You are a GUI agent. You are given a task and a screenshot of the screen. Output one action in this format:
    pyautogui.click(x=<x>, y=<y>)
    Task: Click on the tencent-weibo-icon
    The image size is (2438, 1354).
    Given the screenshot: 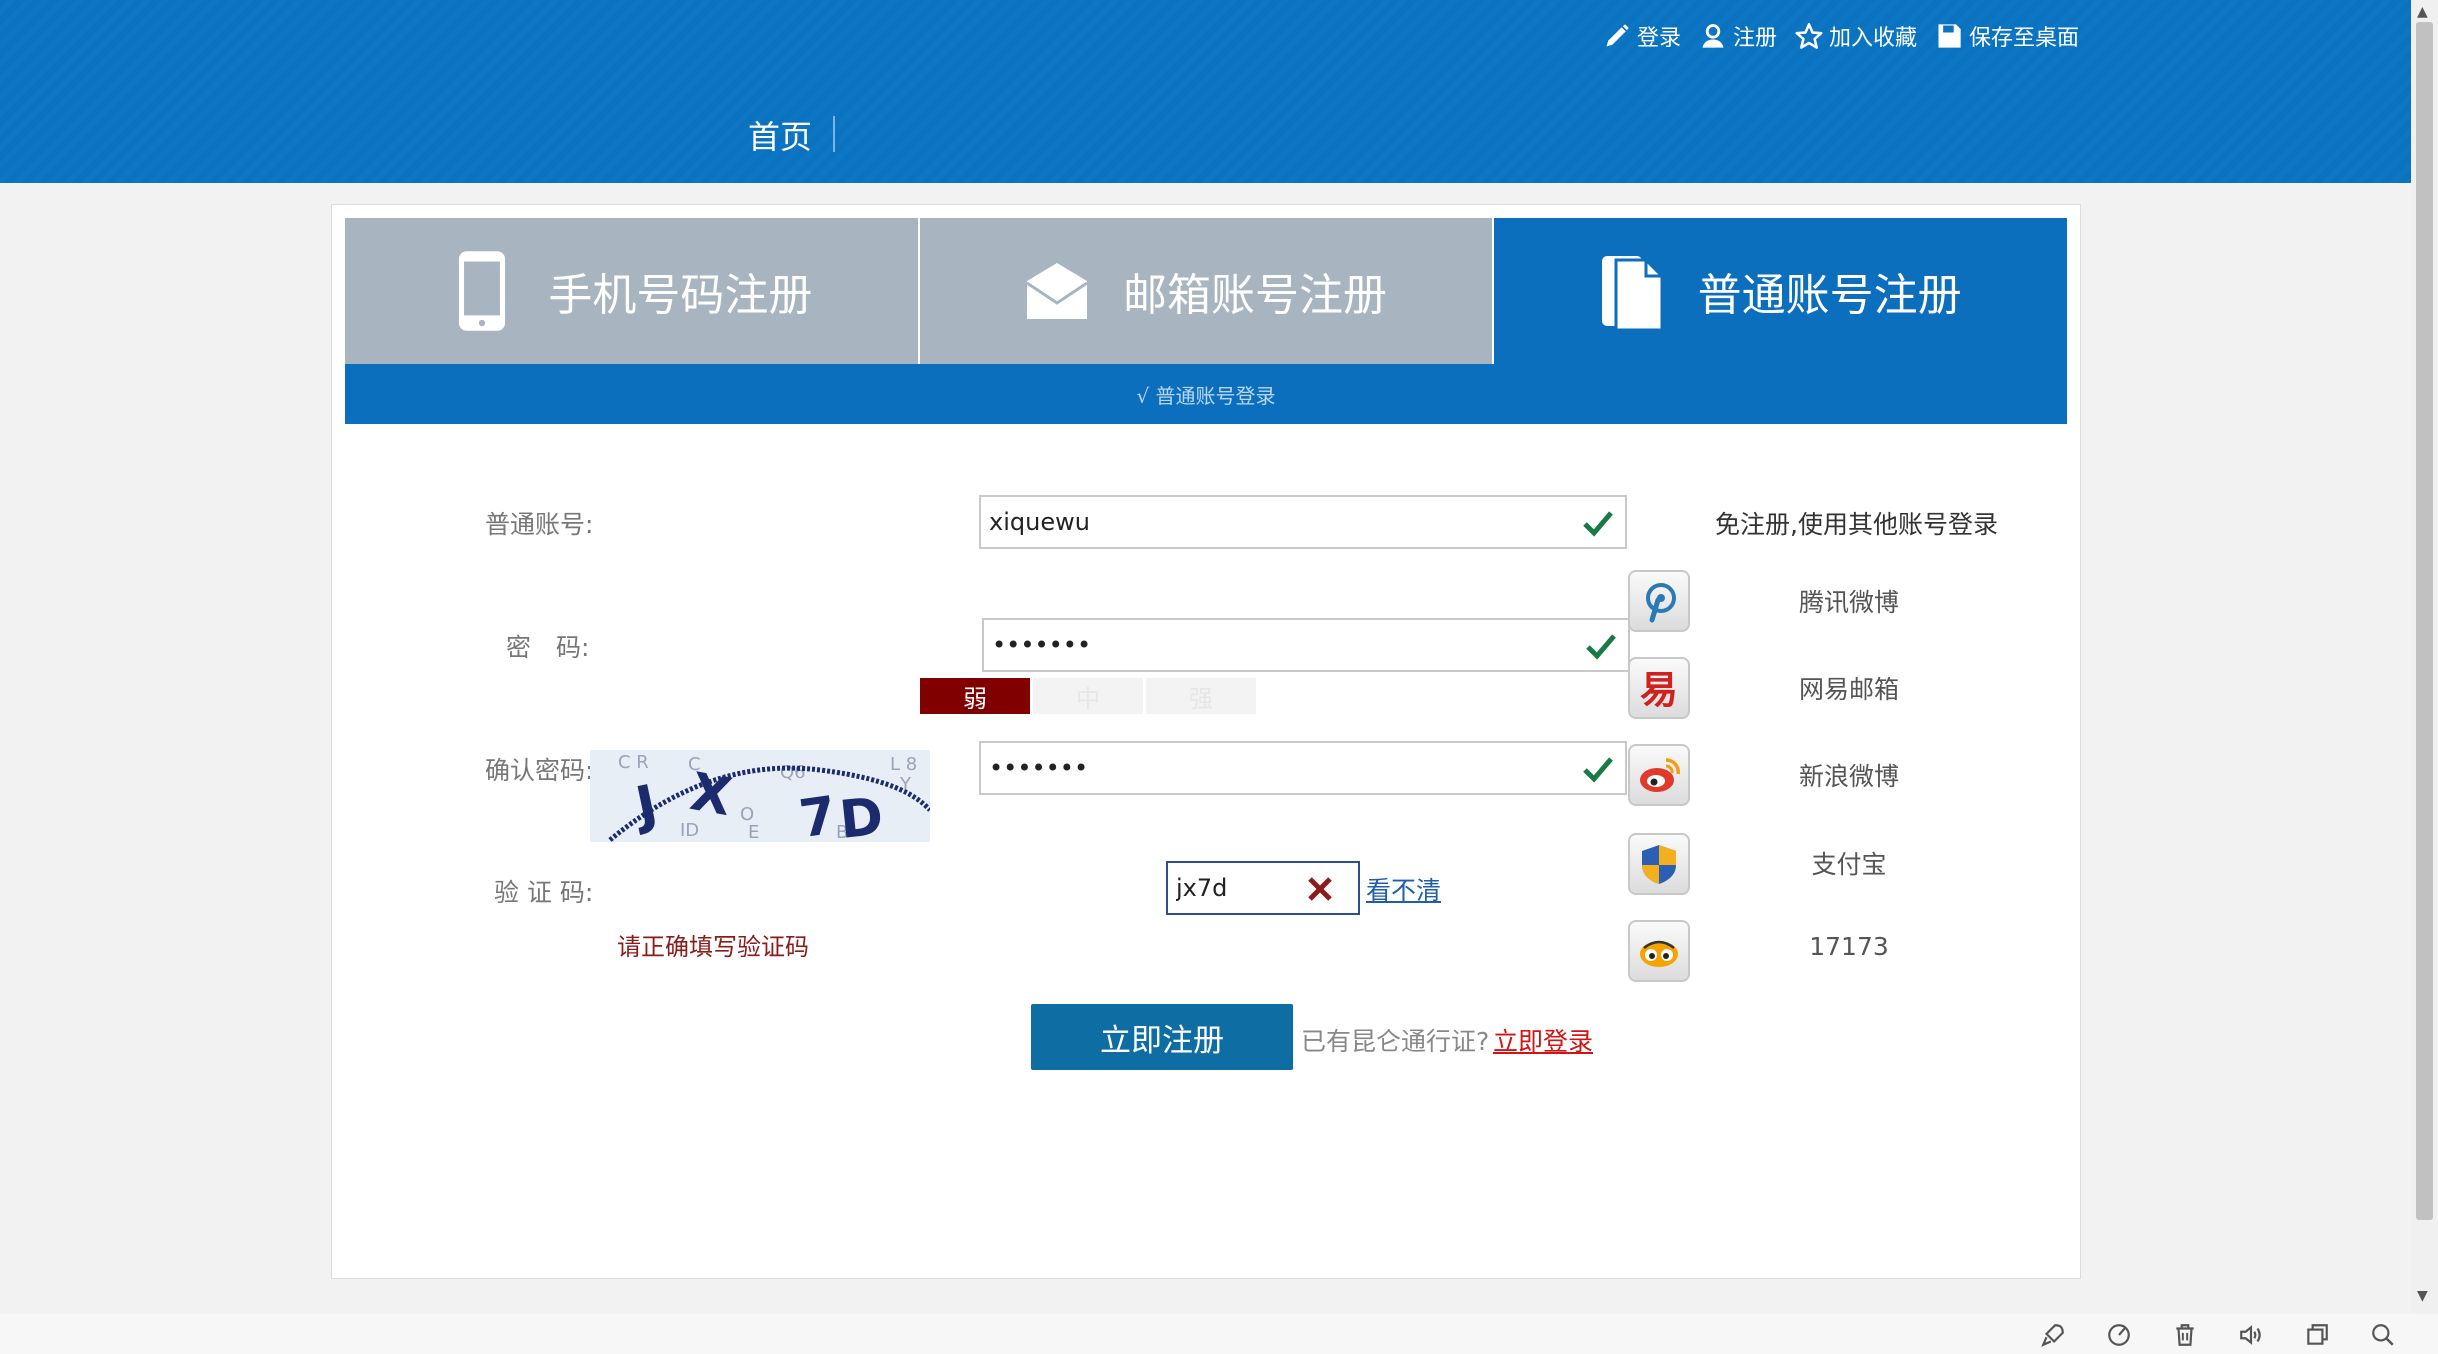 What is the action you would take?
    pyautogui.click(x=1661, y=603)
    